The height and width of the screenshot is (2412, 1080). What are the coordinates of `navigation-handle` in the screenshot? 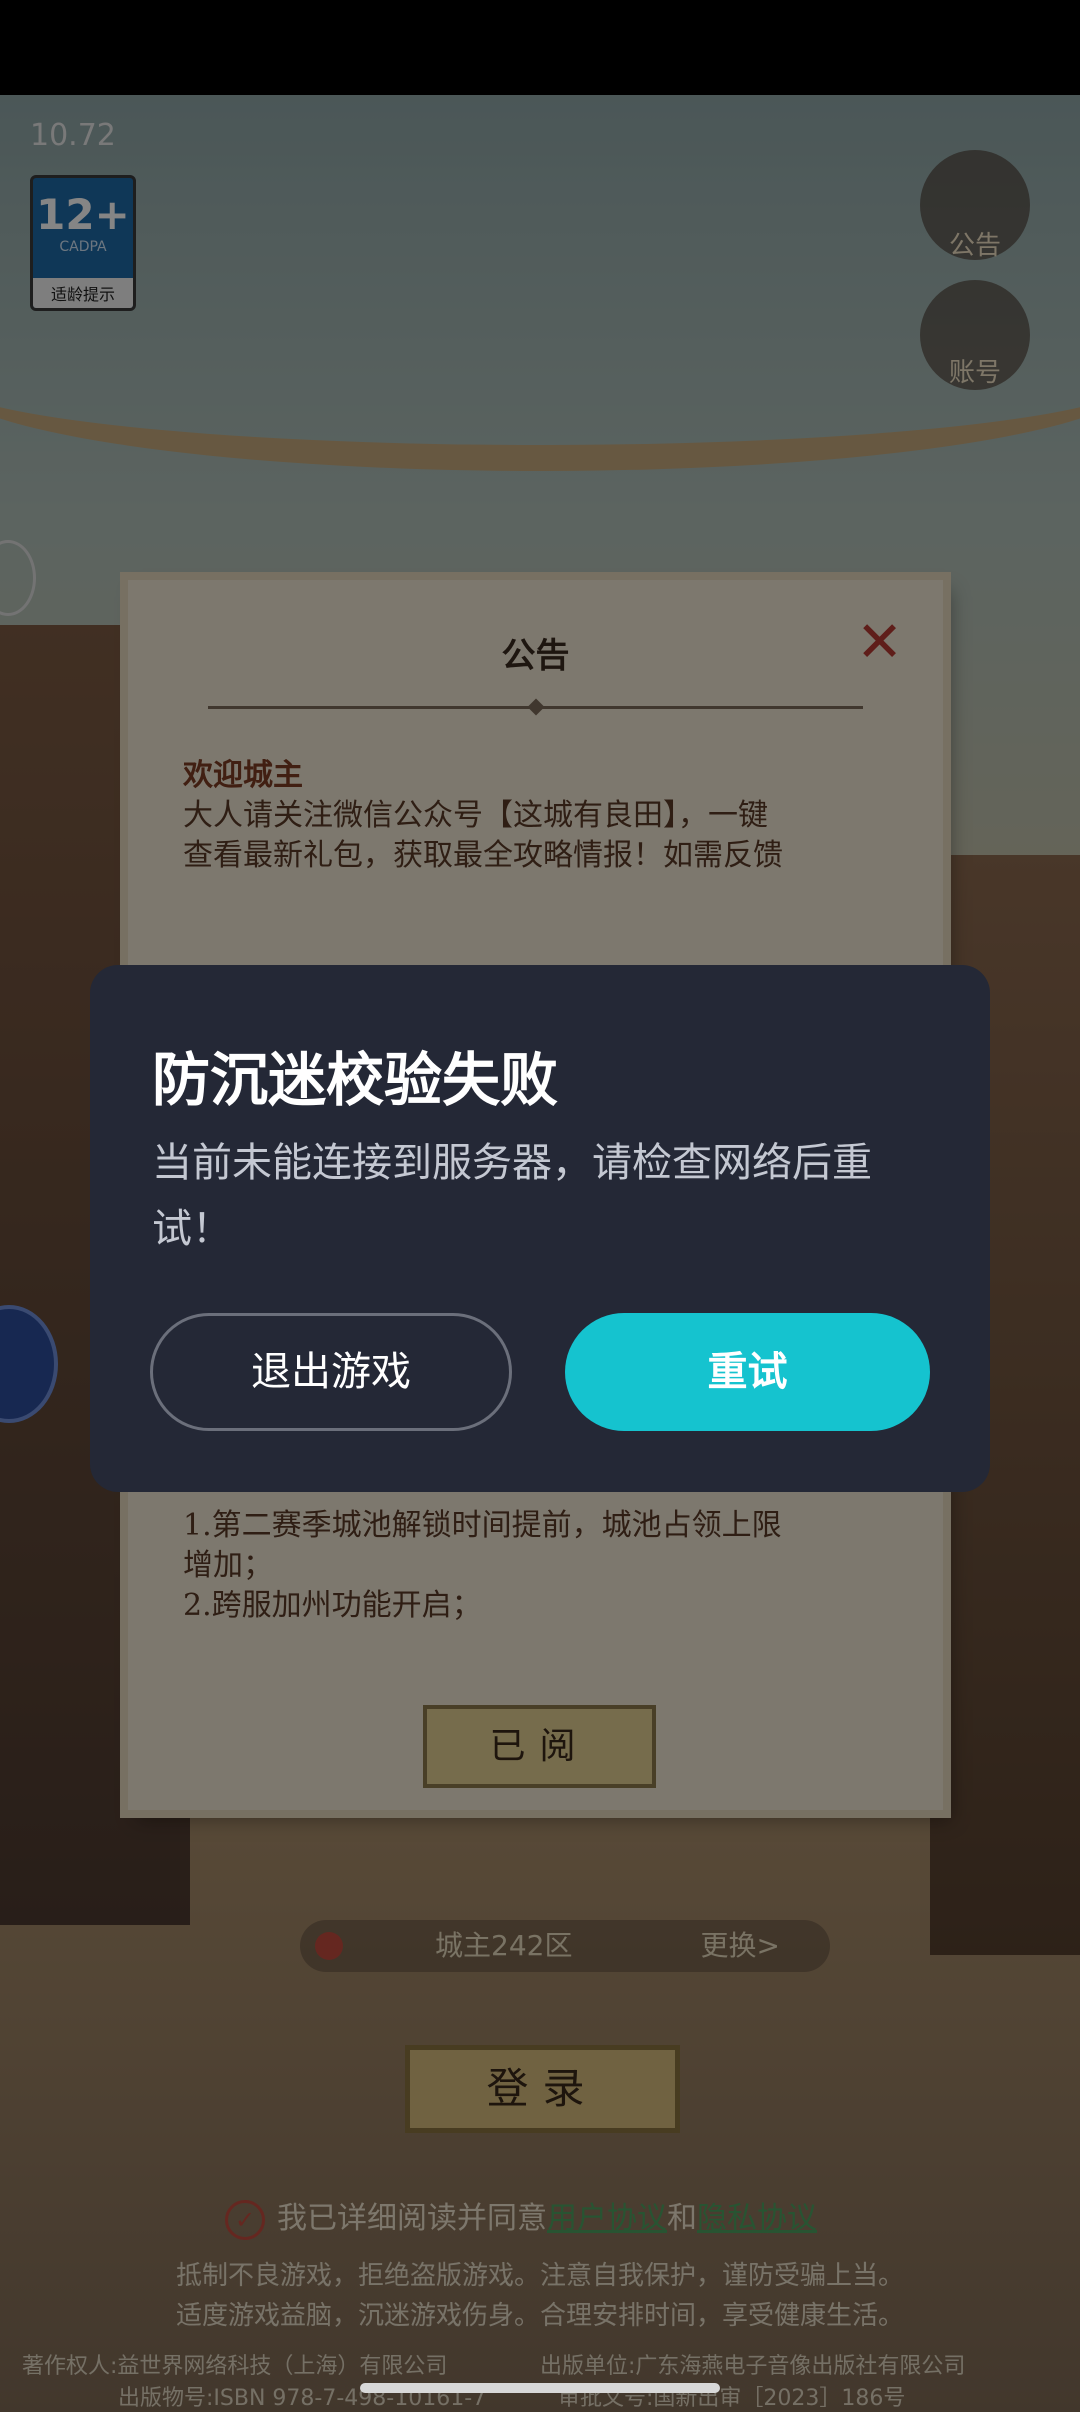 It's located at (540, 2388).